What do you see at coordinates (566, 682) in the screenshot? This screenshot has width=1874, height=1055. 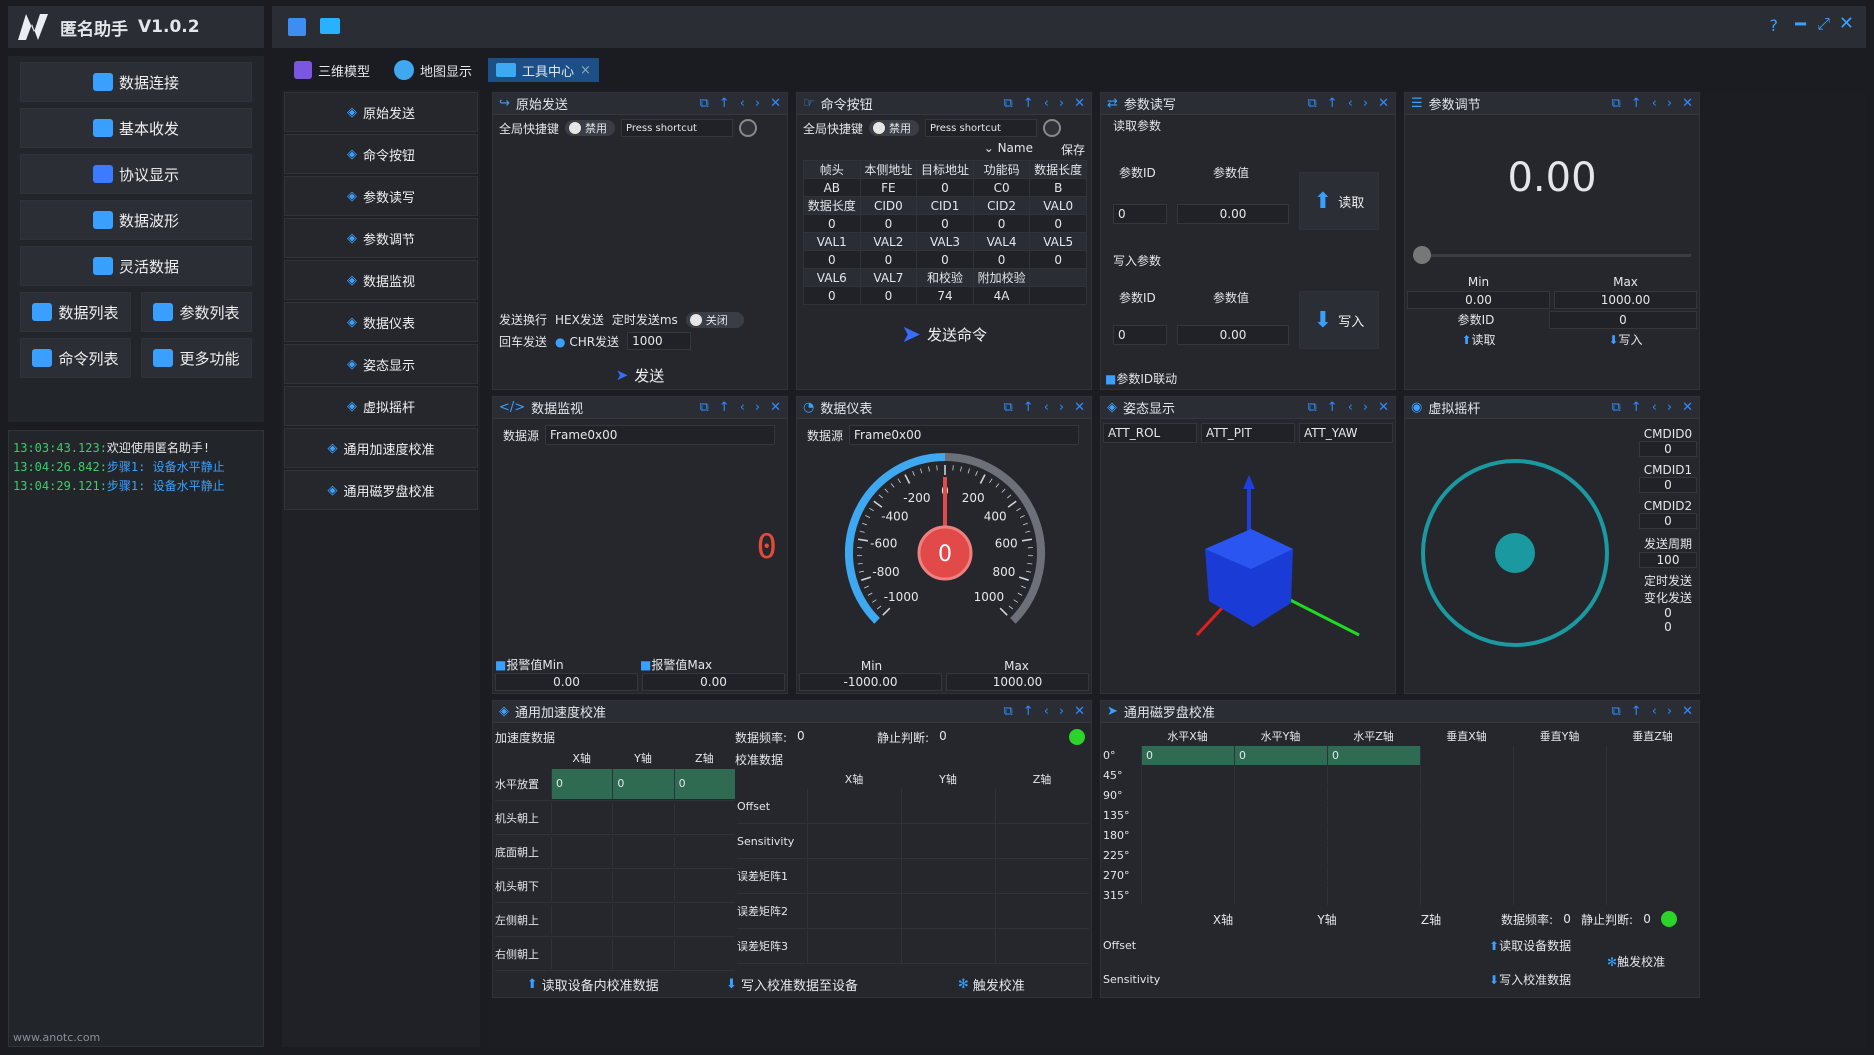 I see `alarm-min-input: 0.00` at bounding box center [566, 682].